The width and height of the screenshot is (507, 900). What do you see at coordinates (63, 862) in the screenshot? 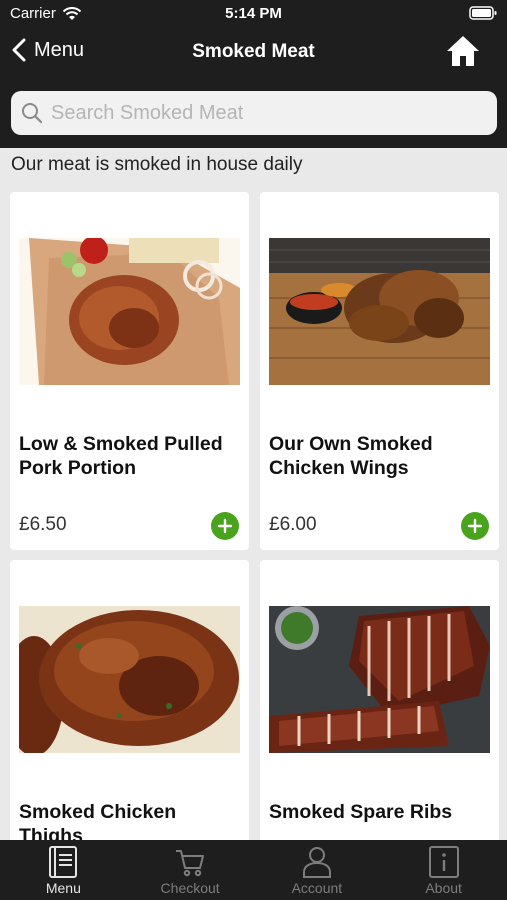
I see `menu-book-icon` at bounding box center [63, 862].